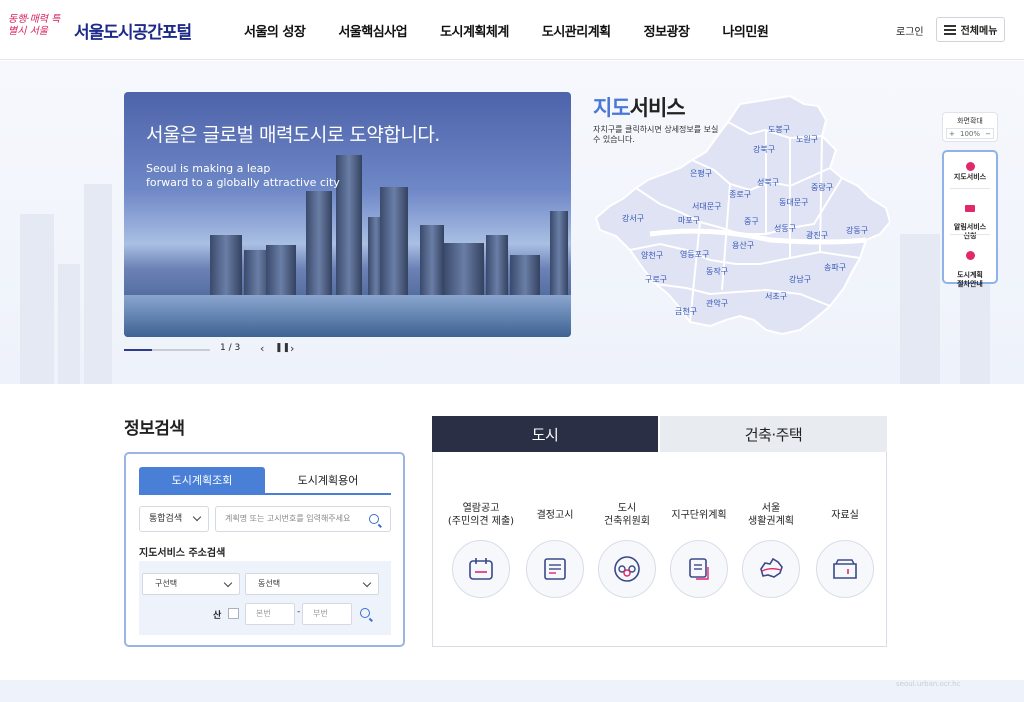 Image resolution: width=1024 pixels, height=702 pixels. Describe the element at coordinates (706, 206) in the screenshot. I see `district-seodaemun: 서대문구` at that location.